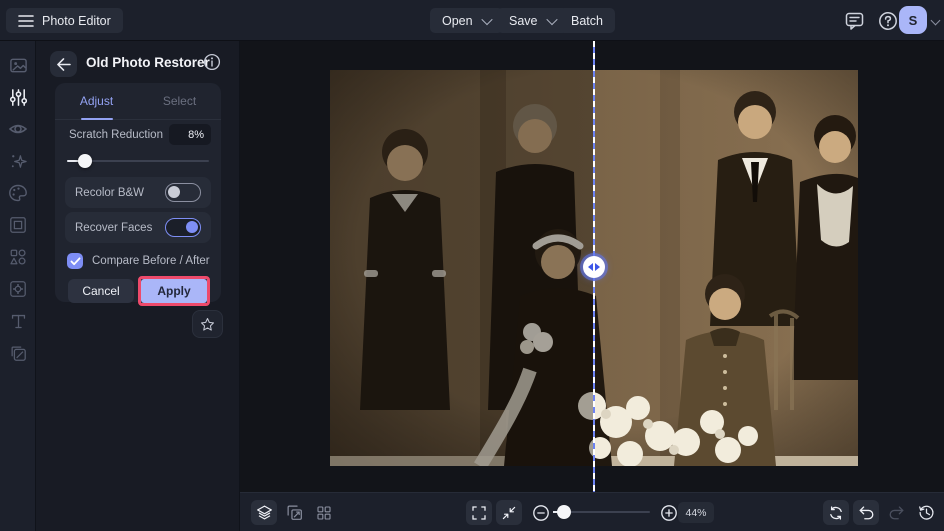 The width and height of the screenshot is (944, 531). Describe the element at coordinates (18, 321) in the screenshot. I see `text-tool-icon` at that location.